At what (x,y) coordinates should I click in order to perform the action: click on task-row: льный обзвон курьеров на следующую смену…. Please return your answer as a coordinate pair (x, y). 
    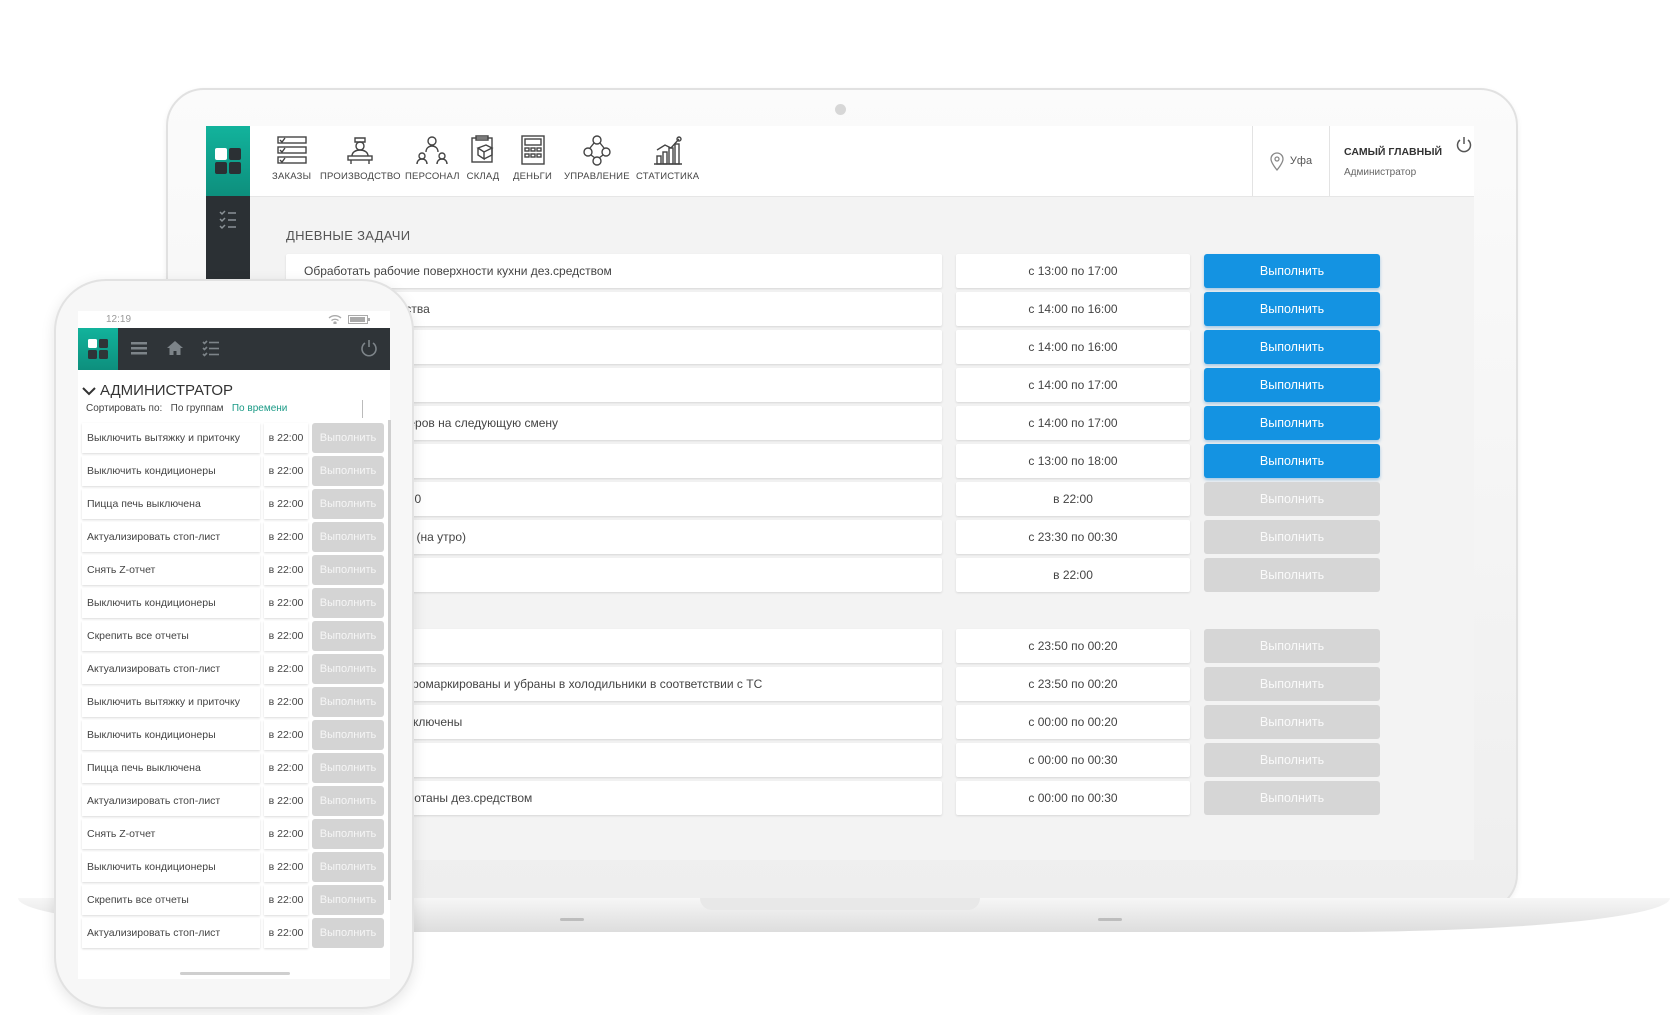
    Looking at the image, I should click on (833, 423).